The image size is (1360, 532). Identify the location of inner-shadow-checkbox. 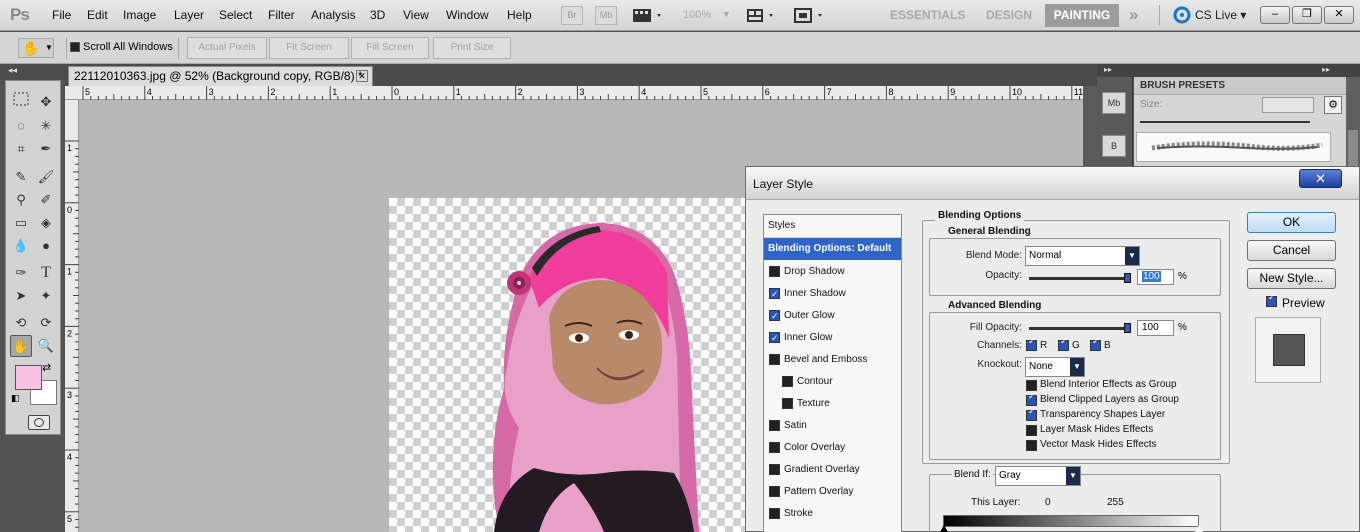
(774, 294).